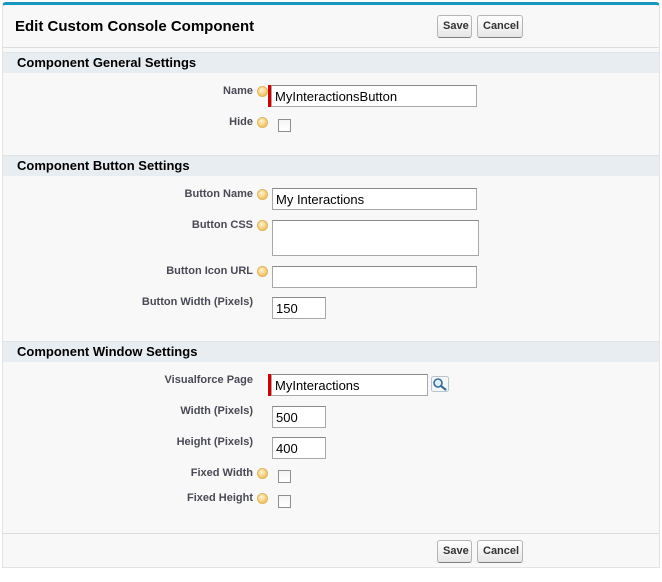 Image resolution: width=662 pixels, height=582 pixels. I want to click on button-name-label: Button Name, so click(218, 194).